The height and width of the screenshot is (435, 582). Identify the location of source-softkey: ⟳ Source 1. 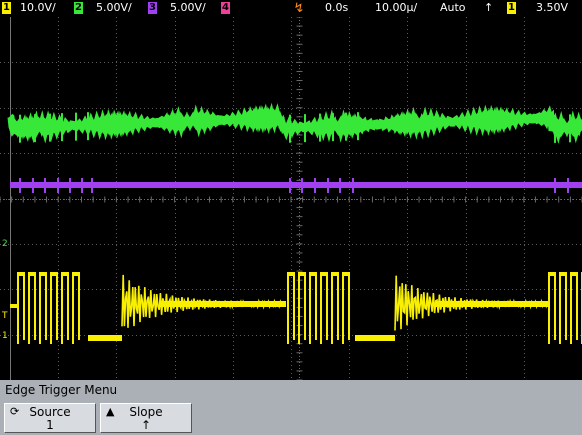
(50, 418).